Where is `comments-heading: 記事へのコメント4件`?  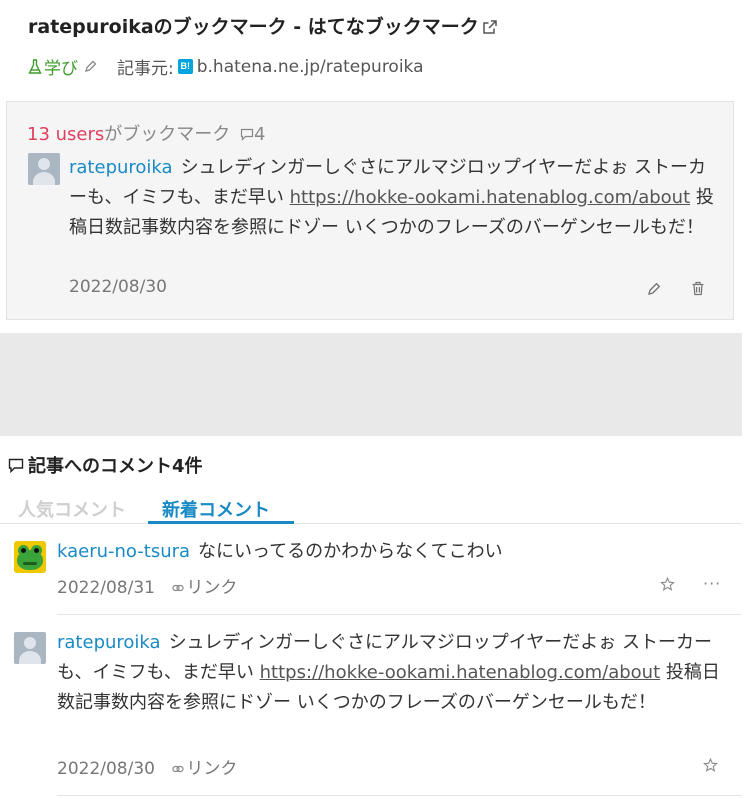 comments-heading: 記事へのコメント4件 is located at coordinates (105, 465).